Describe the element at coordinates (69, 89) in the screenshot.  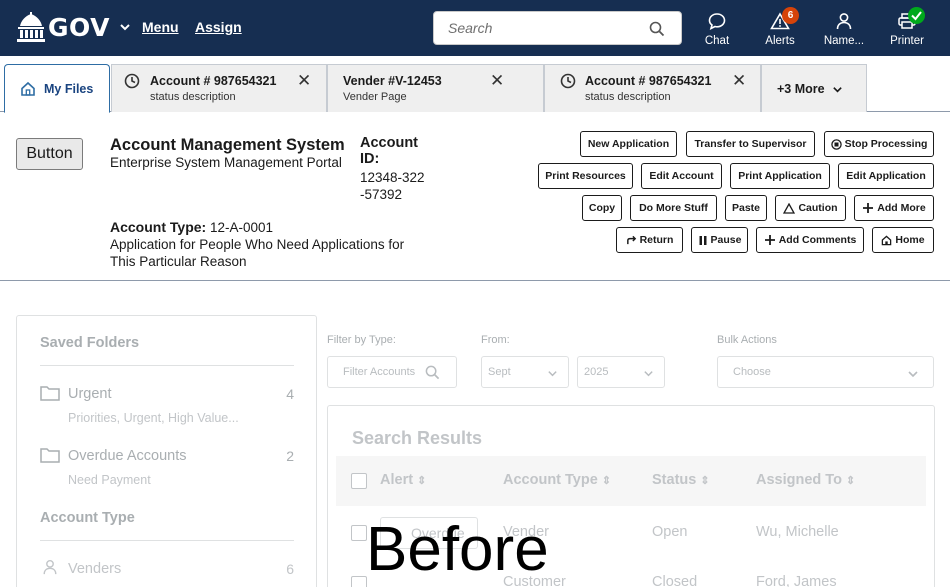
I see `tab-label: My Files` at that location.